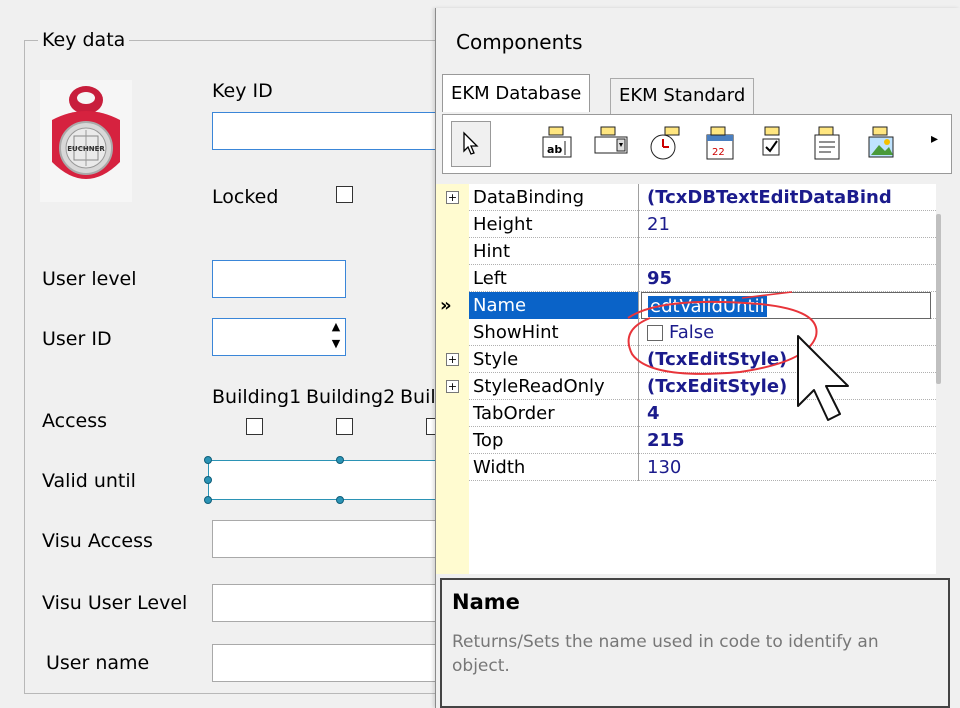 This screenshot has height=708, width=960. I want to click on property-gutter, so click(452, 379).